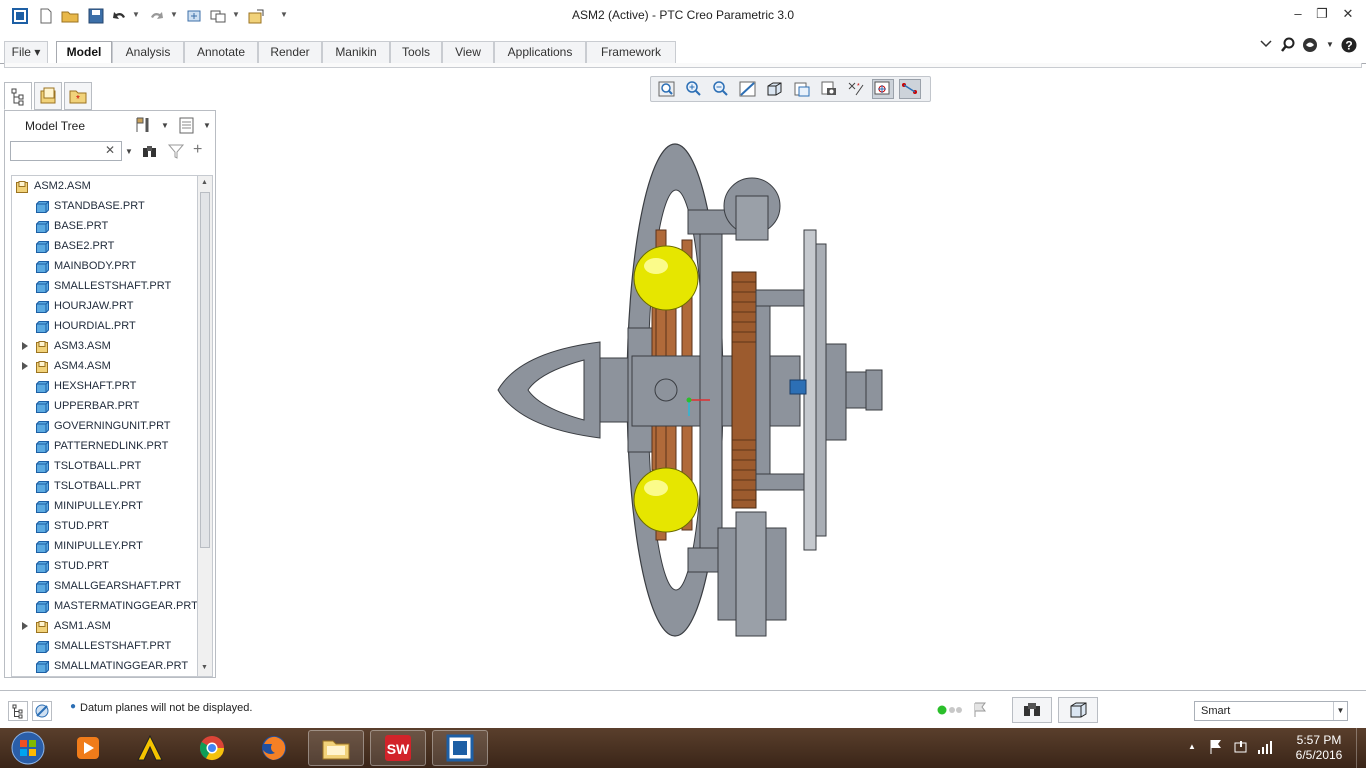 The image size is (1366, 768). Describe the element at coordinates (18, 96) in the screenshot. I see `model-tree-tab` at that location.